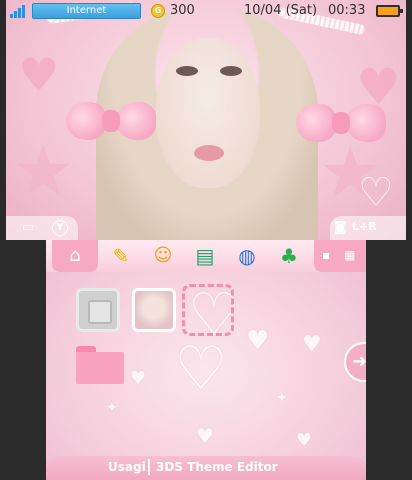 Image resolution: width=412 pixels, height=480 pixels. What do you see at coordinates (28, 227) in the screenshot?
I see `camera-icon: ▭` at bounding box center [28, 227].